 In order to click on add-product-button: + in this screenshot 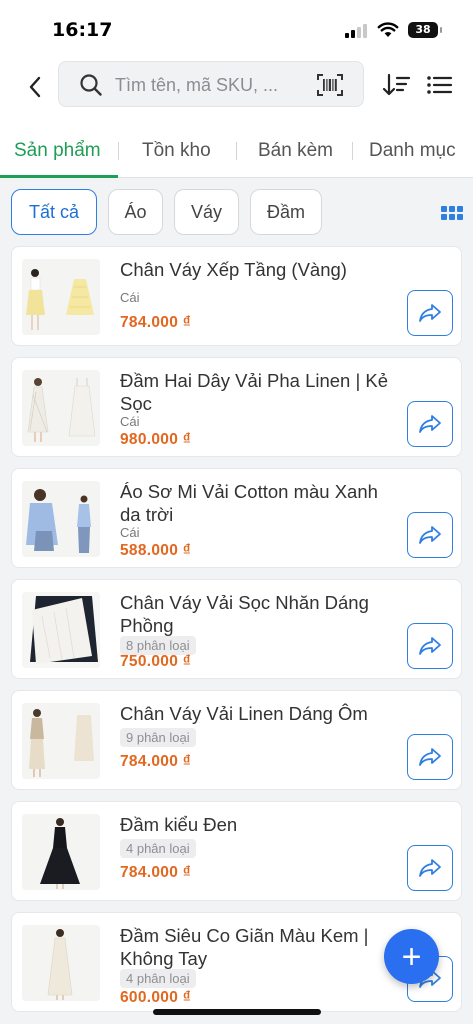, I will do `click(411, 956)`.